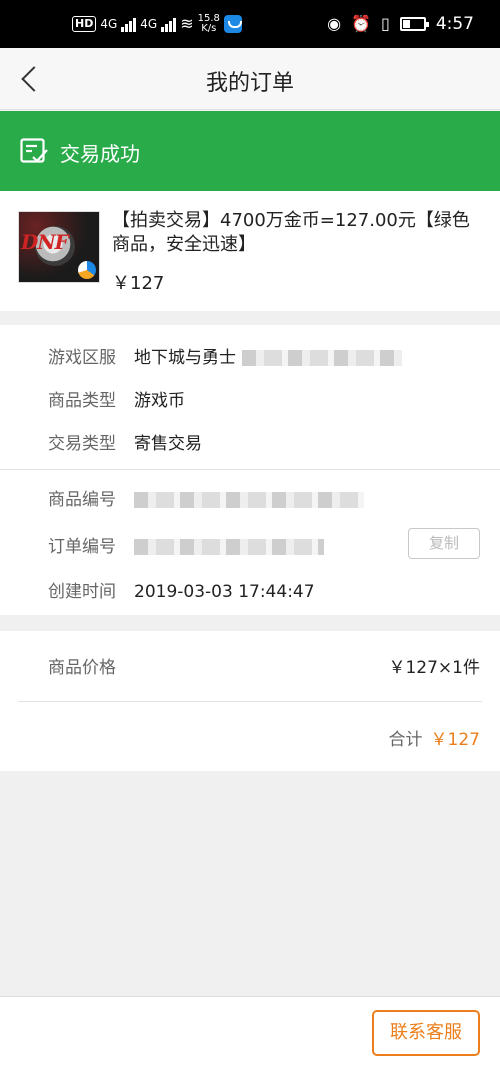 The height and width of the screenshot is (1069, 500). What do you see at coordinates (250, 151) in the screenshot?
I see `status-banner: 交易成功` at bounding box center [250, 151].